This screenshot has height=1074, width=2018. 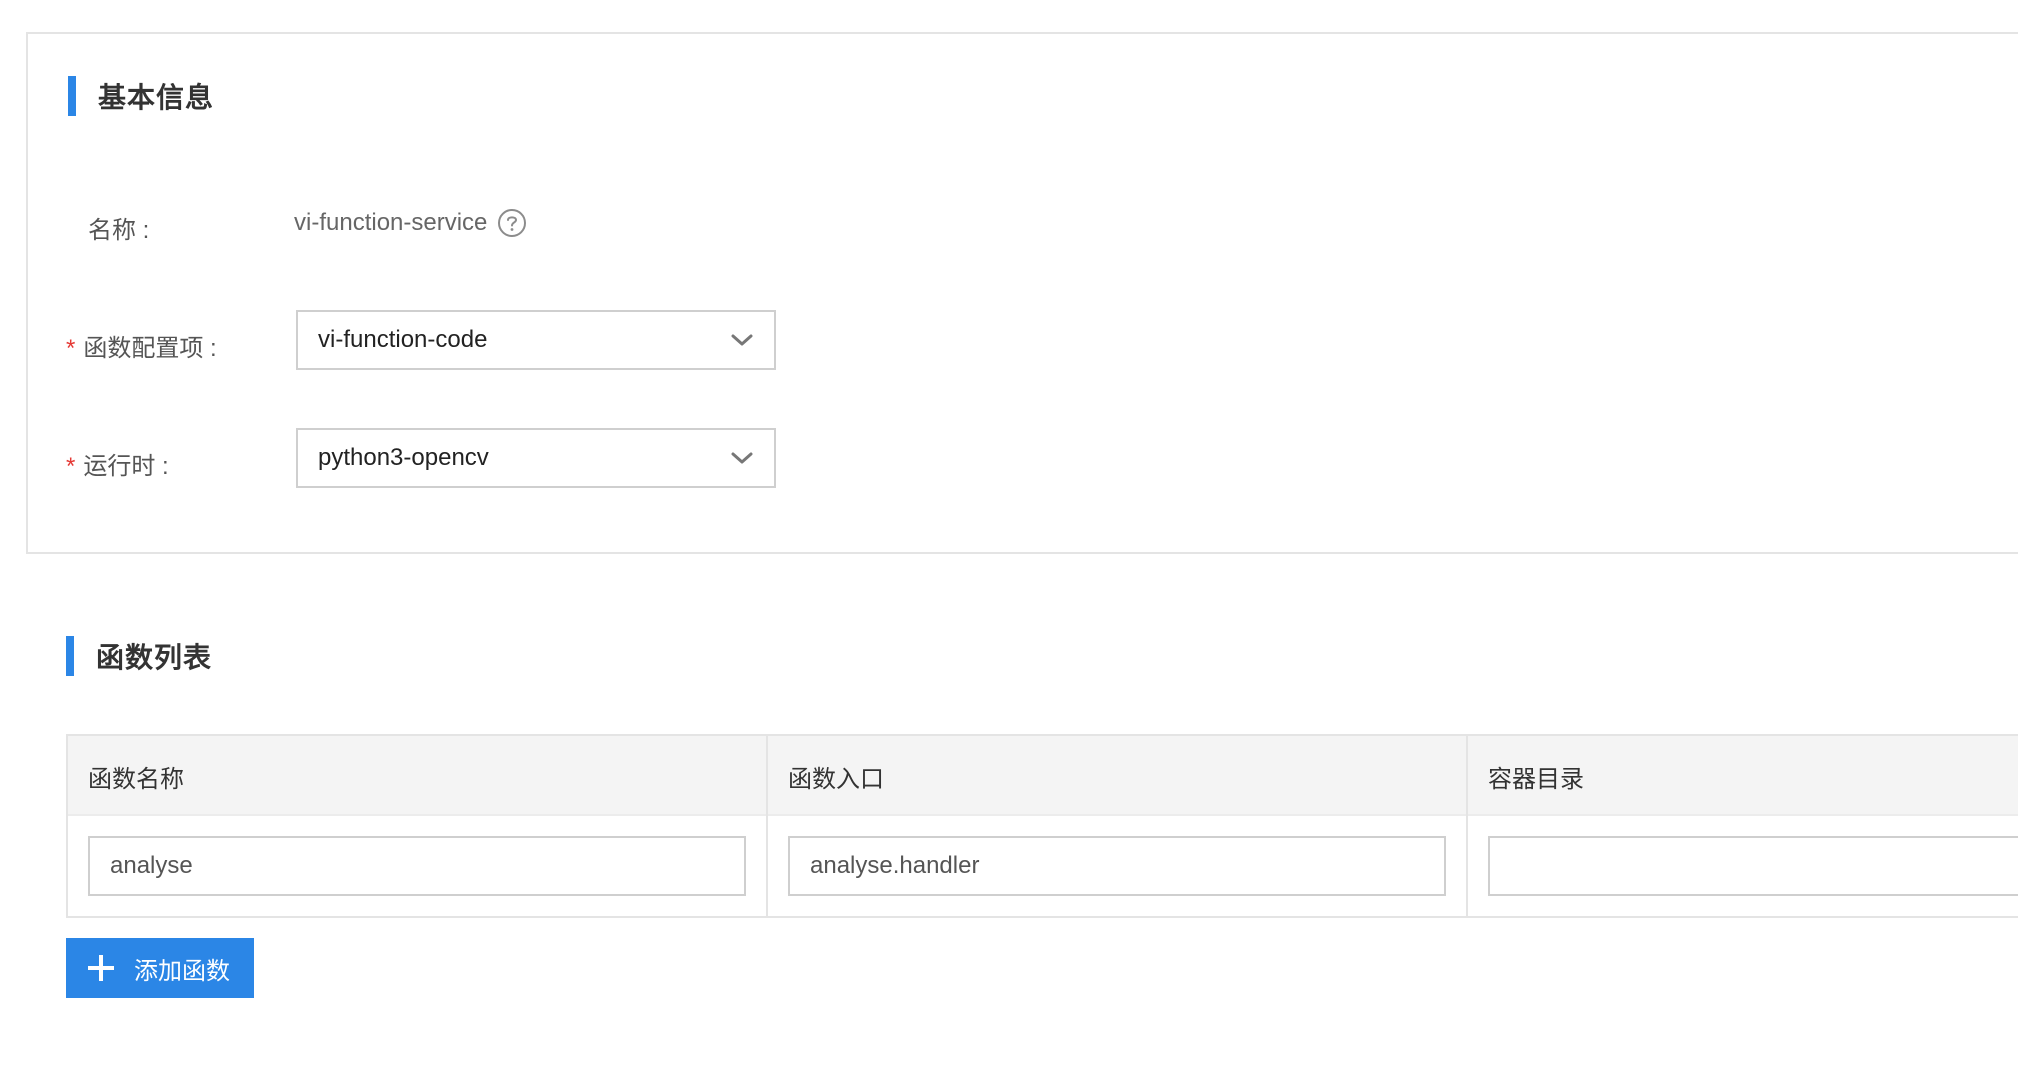 I want to click on config-select: vi-function-code, so click(x=536, y=340).